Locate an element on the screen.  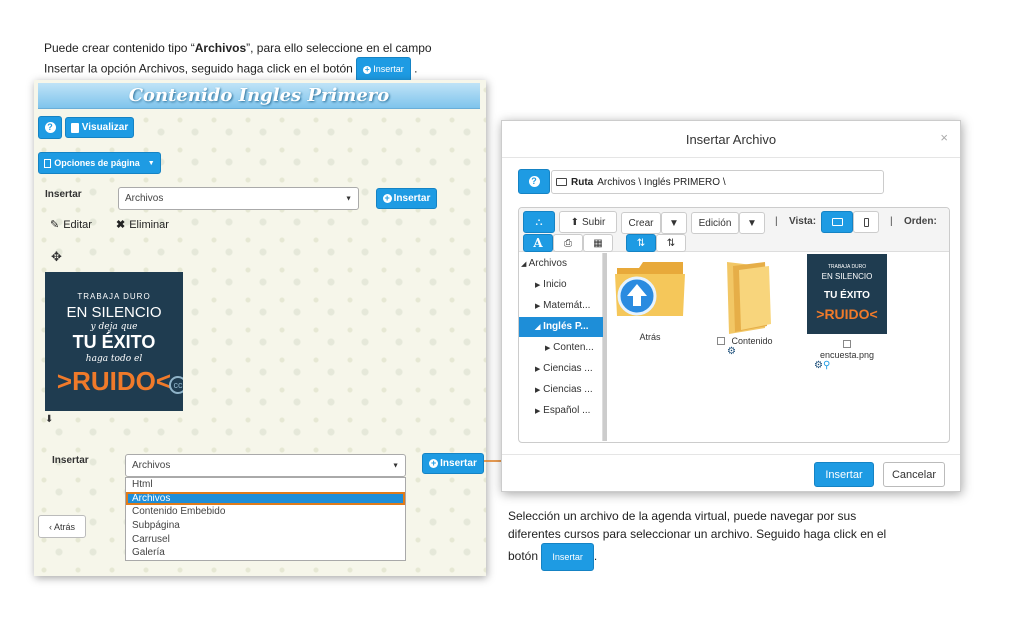
close-icon: × is located at coordinates (944, 137).